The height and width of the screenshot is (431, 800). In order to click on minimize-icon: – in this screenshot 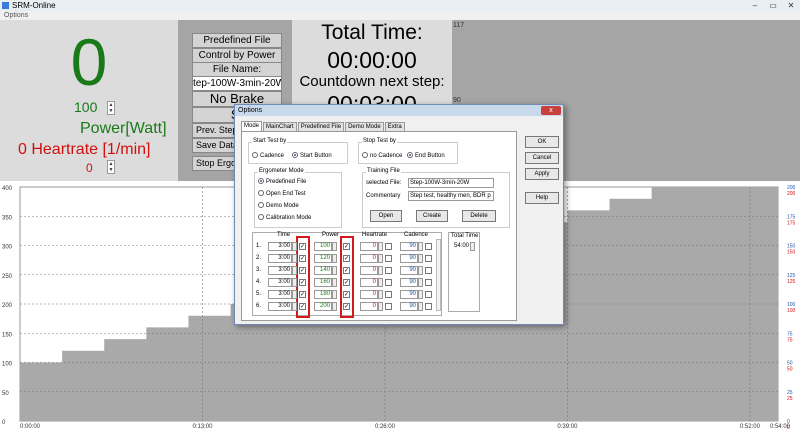, I will do `click(755, 5)`.